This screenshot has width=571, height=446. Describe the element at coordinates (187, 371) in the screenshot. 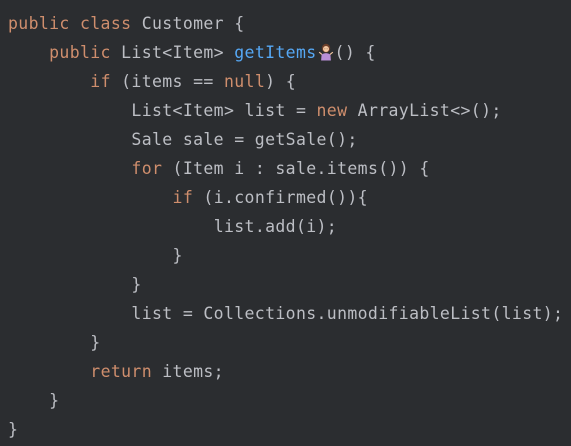

I see `code-token: items;` at that location.